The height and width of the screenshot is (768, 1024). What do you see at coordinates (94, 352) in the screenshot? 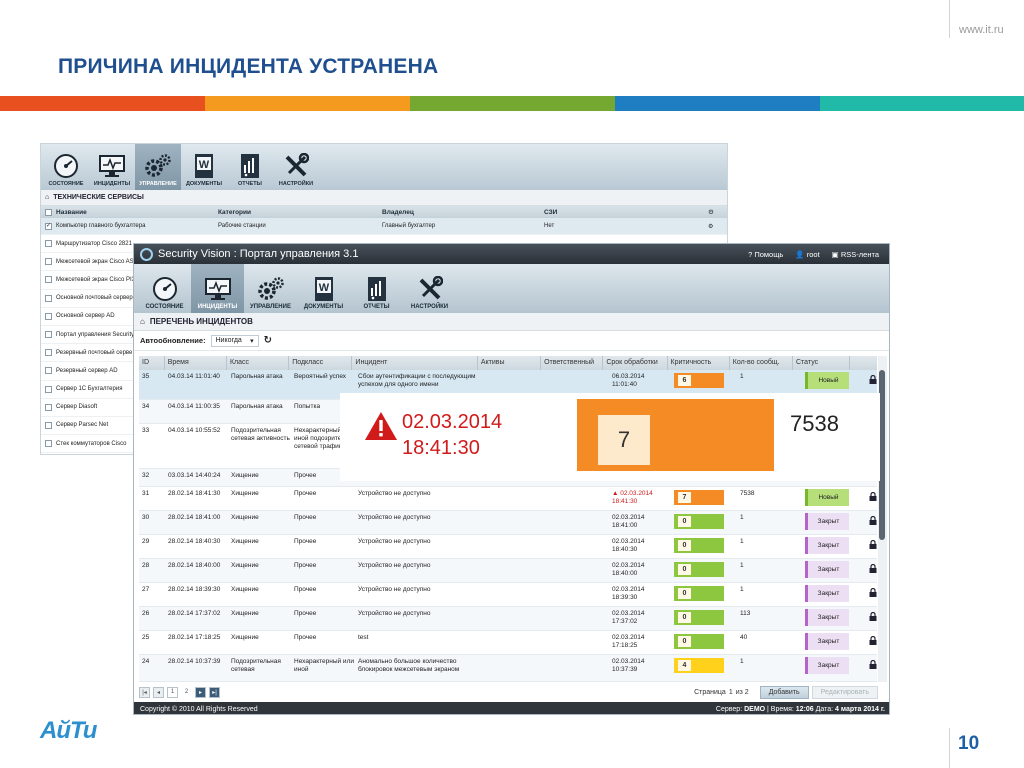
I see `service-name: Резервный почтовый серве` at bounding box center [94, 352].